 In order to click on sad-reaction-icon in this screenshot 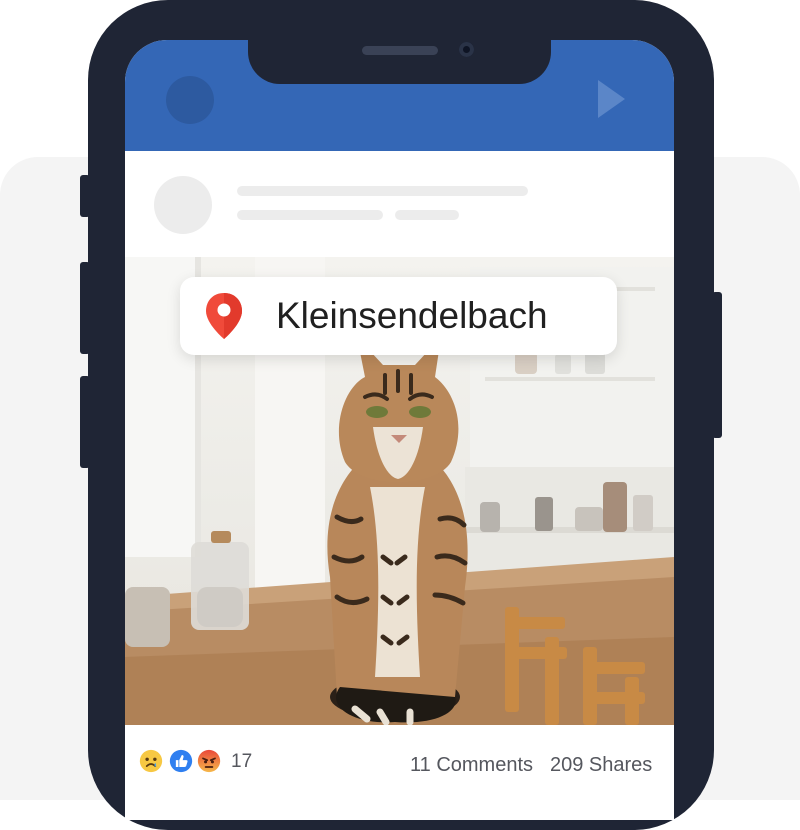, I will do `click(151, 761)`.